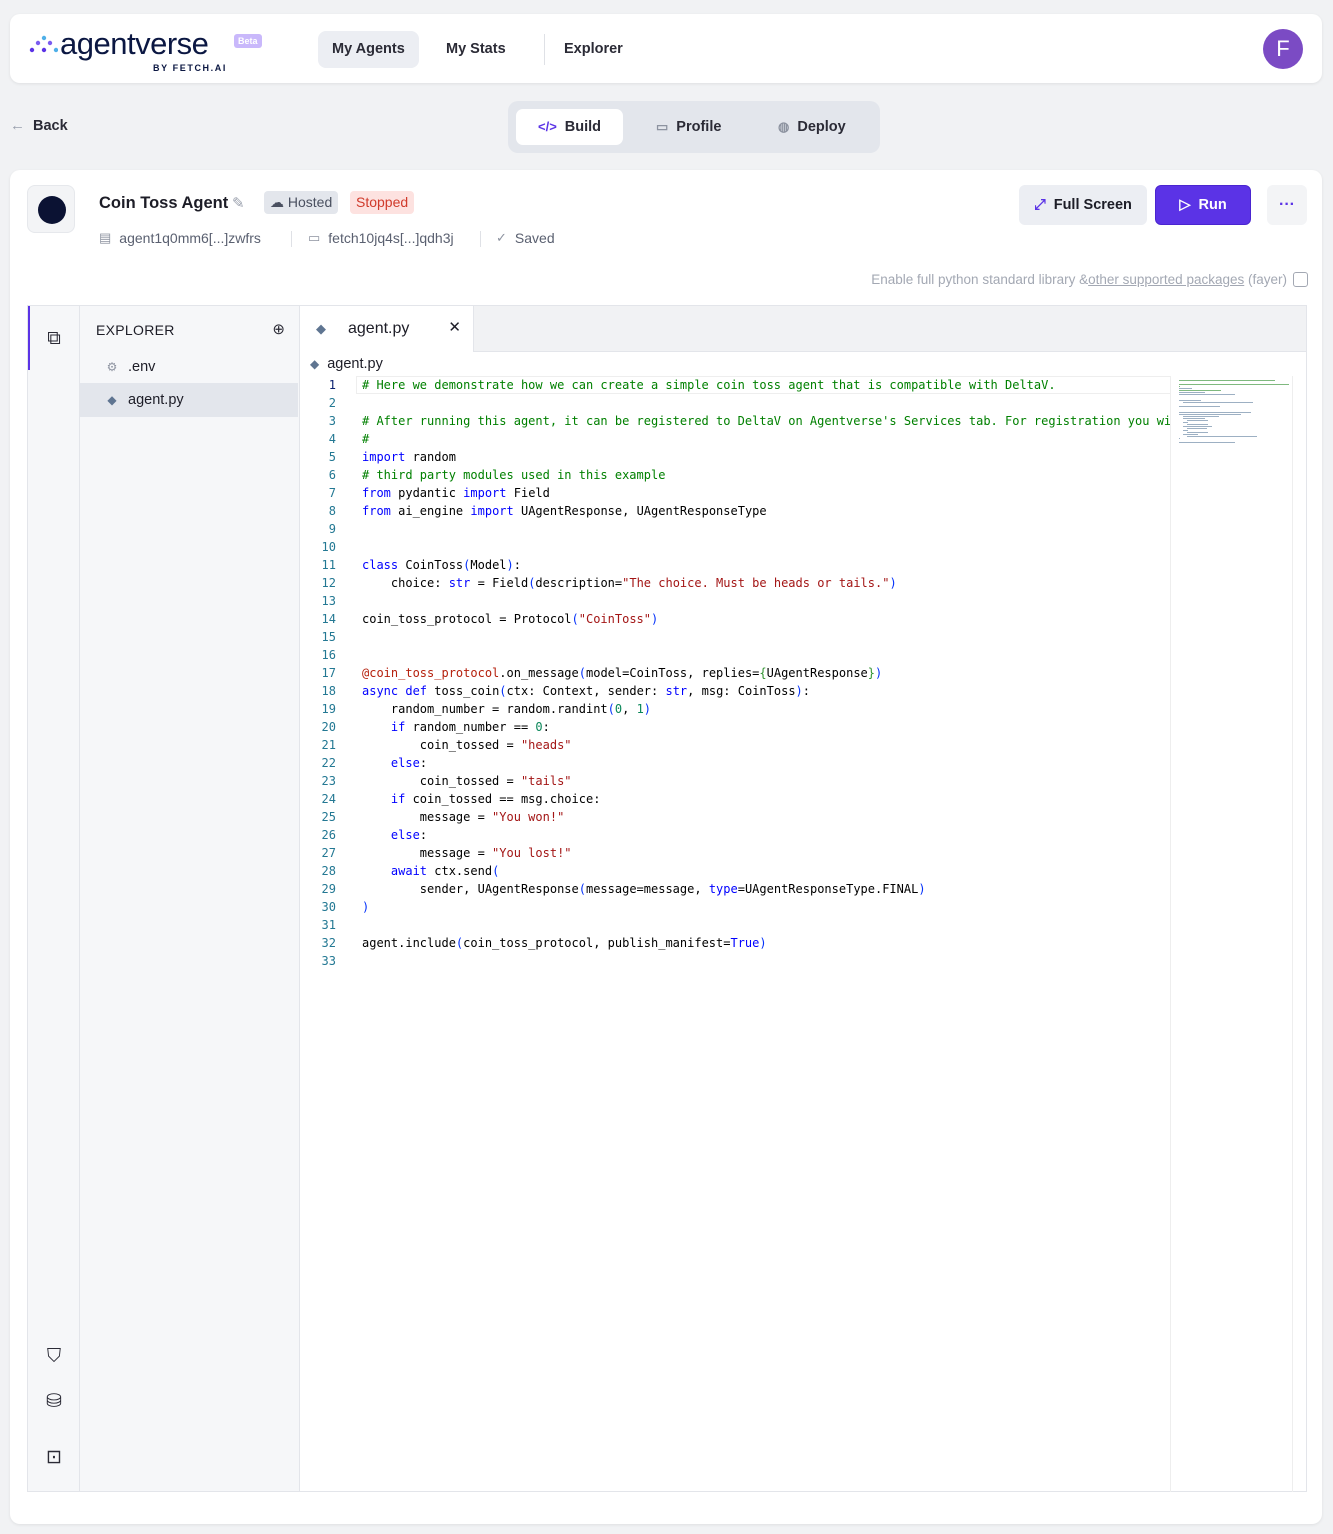  Describe the element at coordinates (142, 367) in the screenshot. I see `file-name: .env` at that location.